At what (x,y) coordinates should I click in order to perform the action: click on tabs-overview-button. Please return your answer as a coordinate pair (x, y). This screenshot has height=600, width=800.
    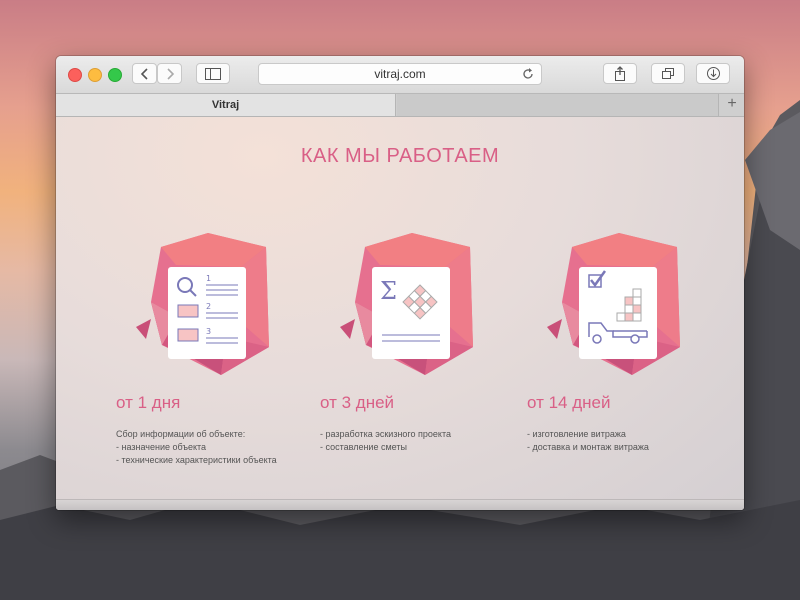
    Looking at the image, I should click on (668, 73).